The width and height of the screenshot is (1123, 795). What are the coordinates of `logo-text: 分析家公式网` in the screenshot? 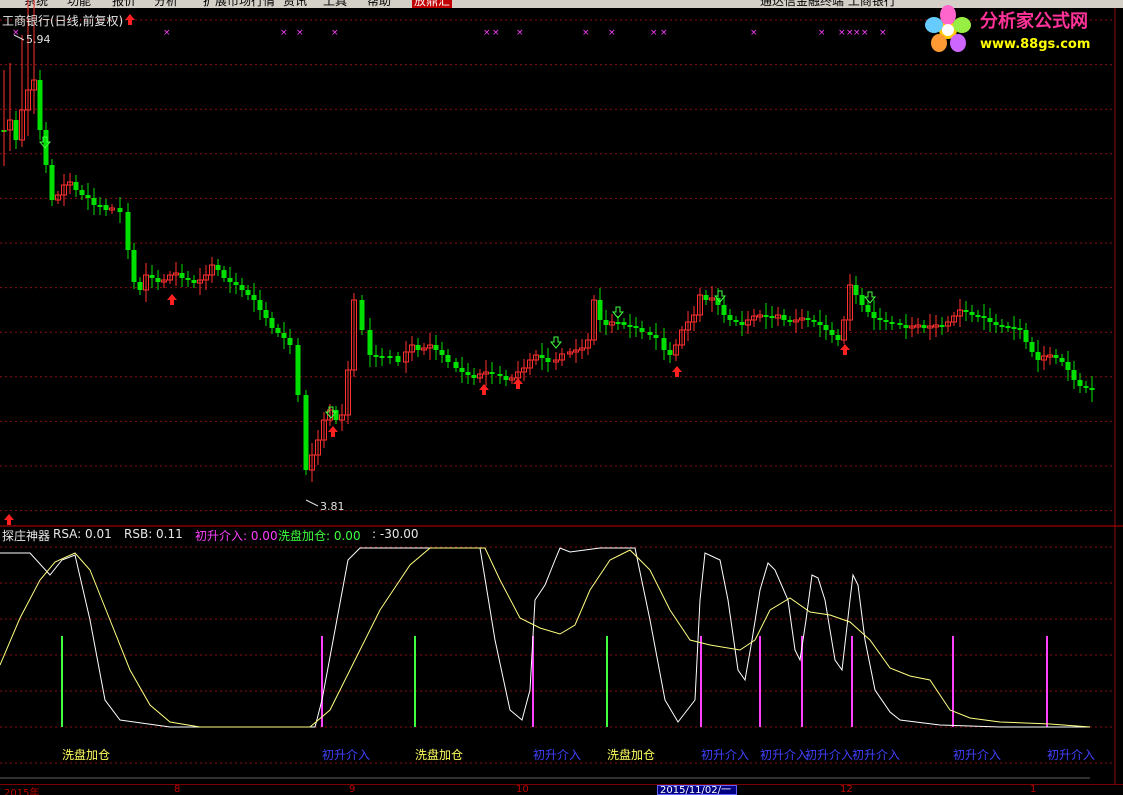 It's located at (1034, 21).